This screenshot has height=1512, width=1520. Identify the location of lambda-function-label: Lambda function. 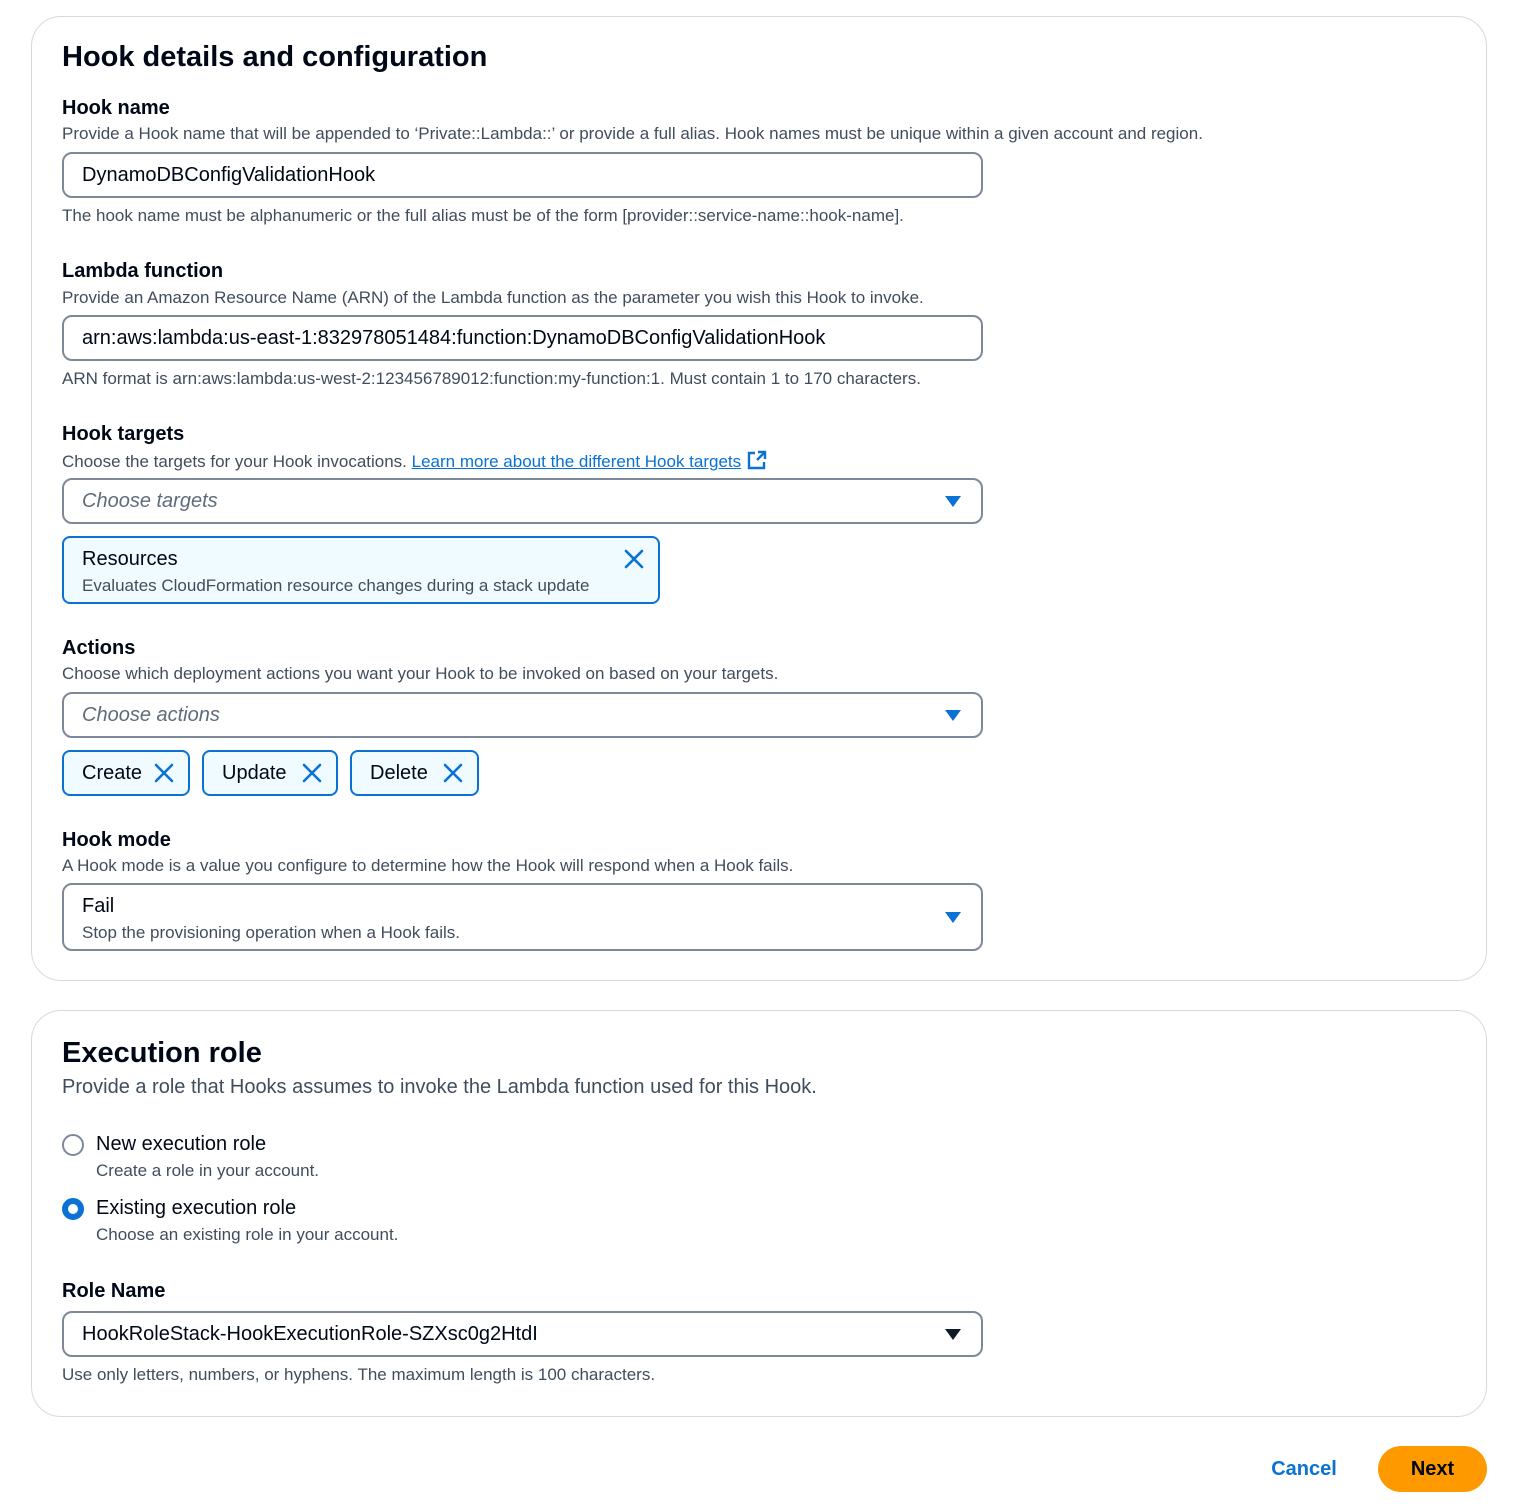
(143, 271).